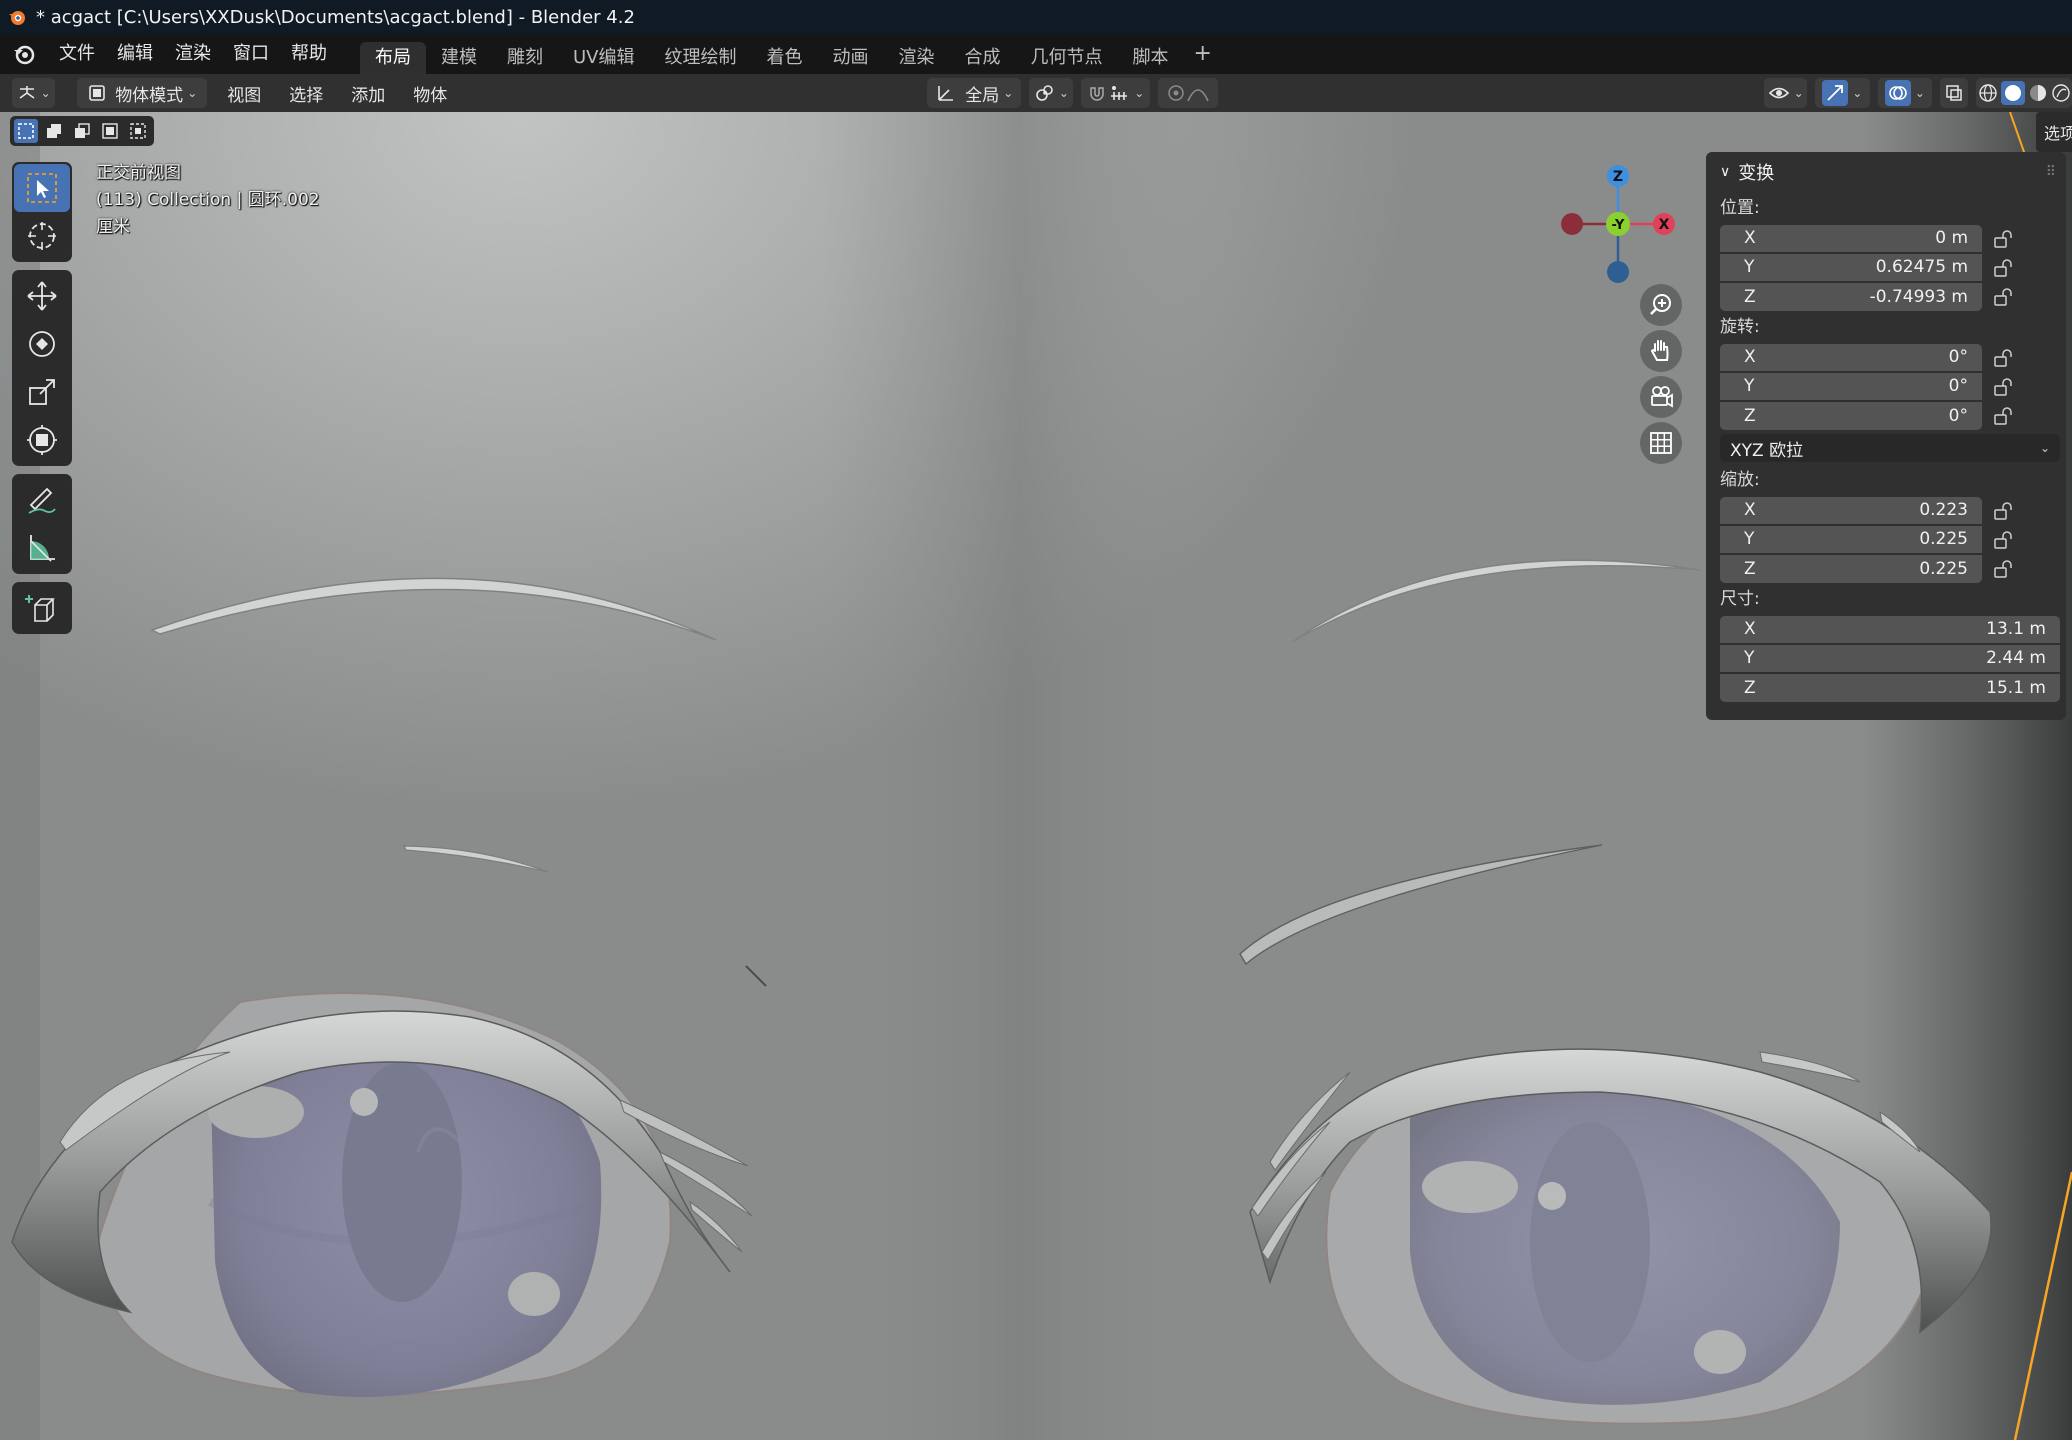 The height and width of the screenshot is (1440, 2072). I want to click on scale-z-field: Z 0.225, so click(1851, 568).